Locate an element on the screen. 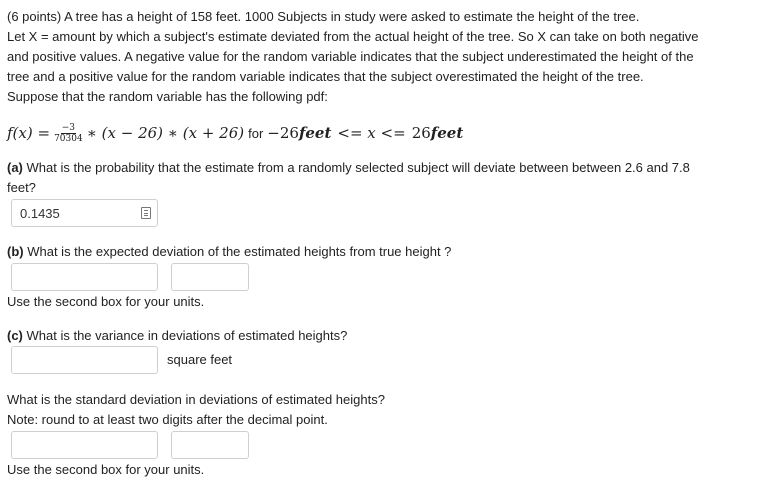 The height and width of the screenshot is (486, 776). formula-lhs: f(x) = is located at coordinates (29, 133).